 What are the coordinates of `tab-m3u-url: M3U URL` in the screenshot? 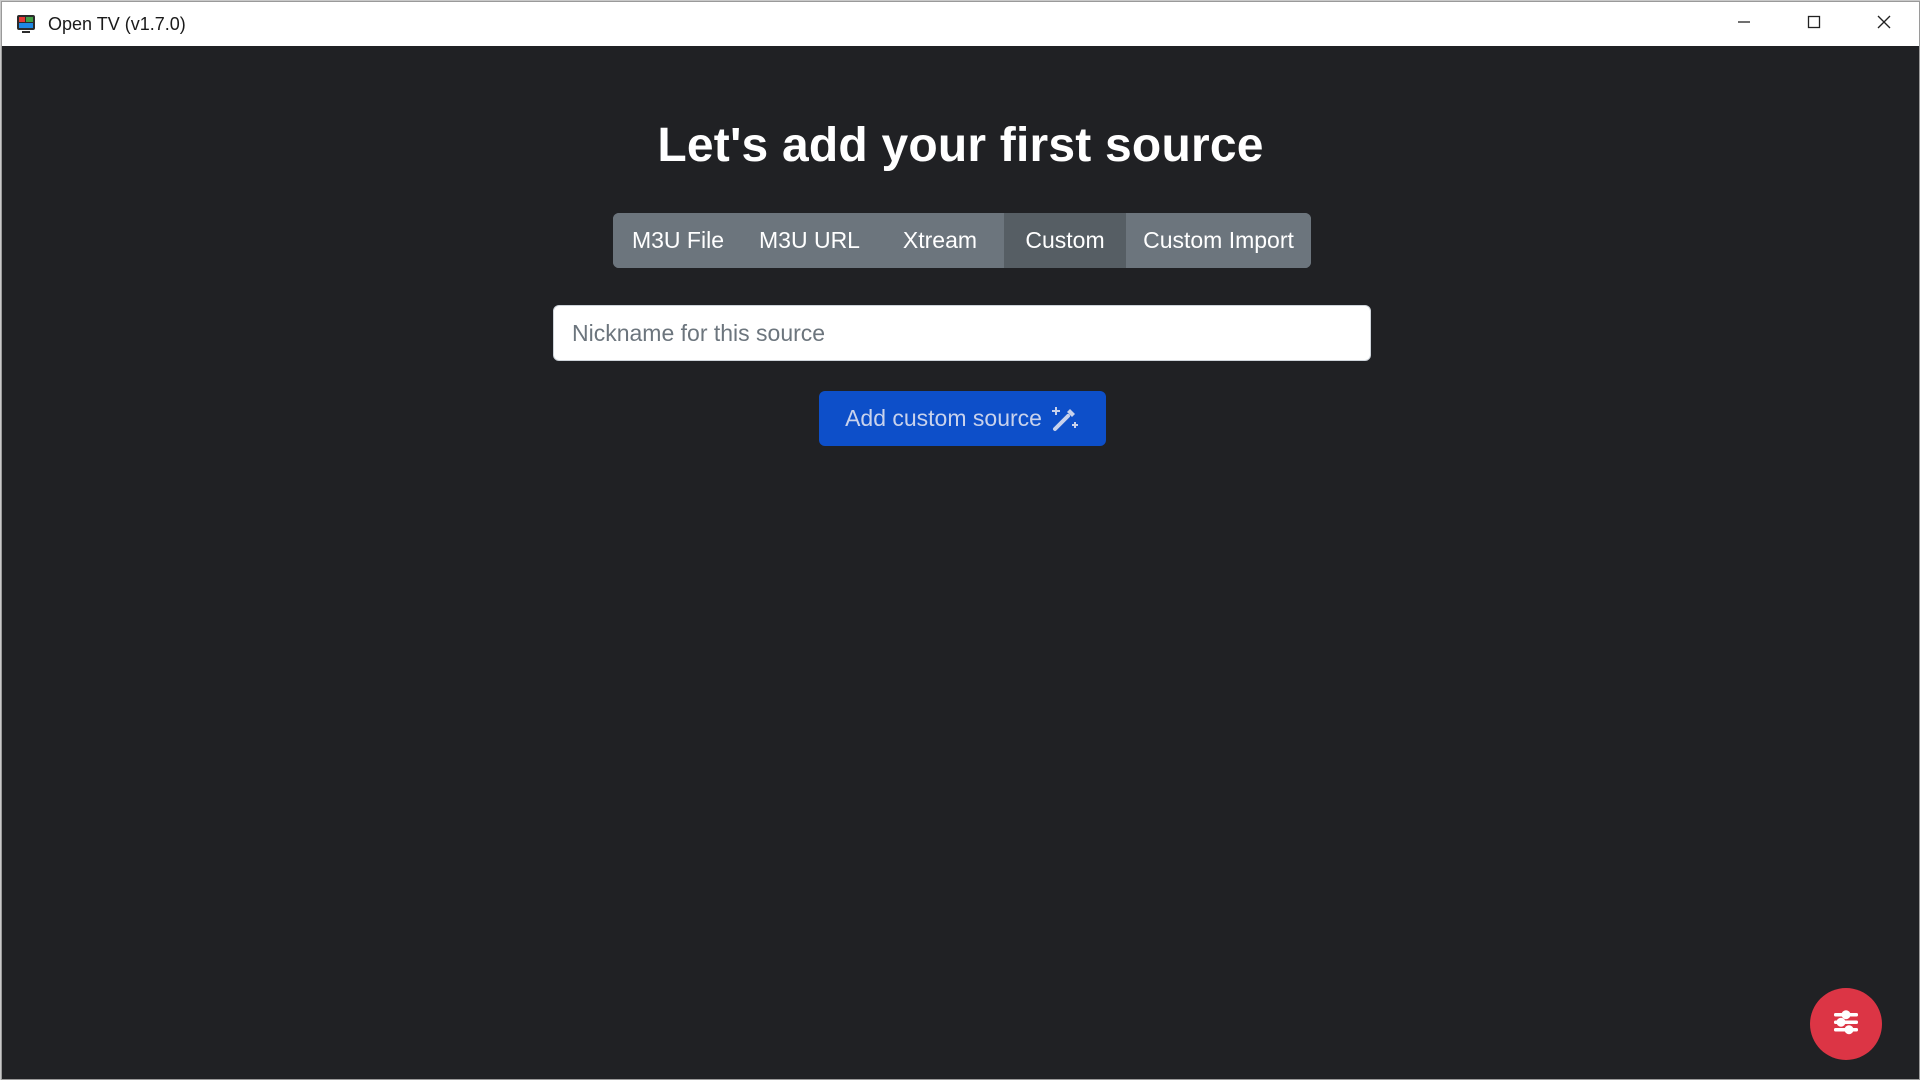 It's located at (809, 240).